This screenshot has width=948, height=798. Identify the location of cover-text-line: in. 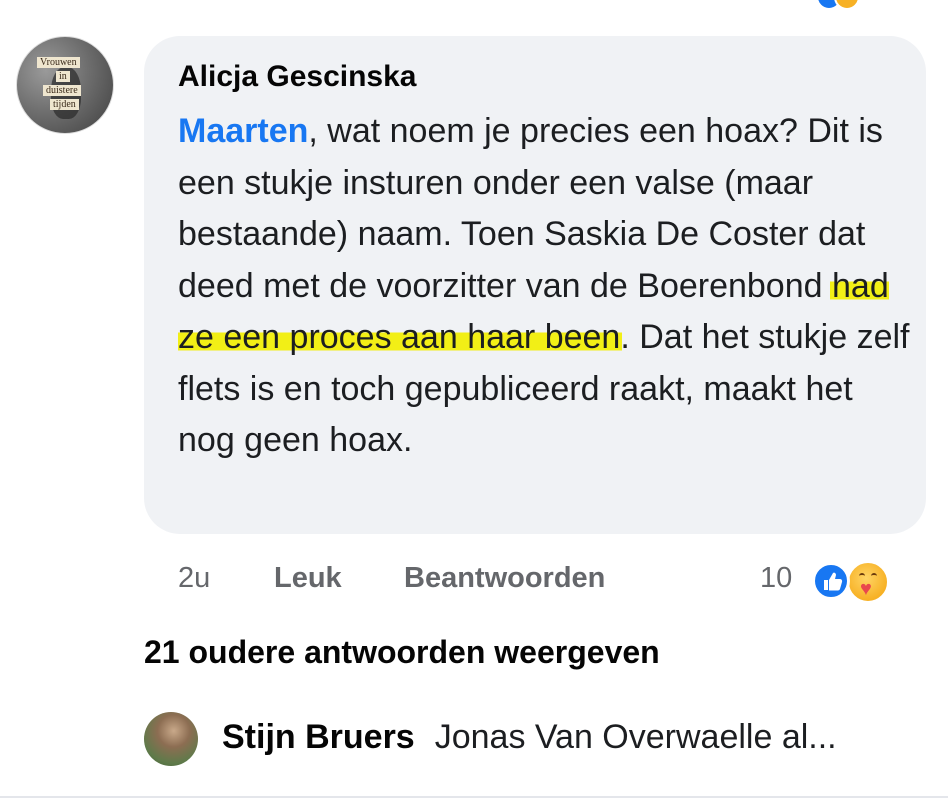
(63, 76).